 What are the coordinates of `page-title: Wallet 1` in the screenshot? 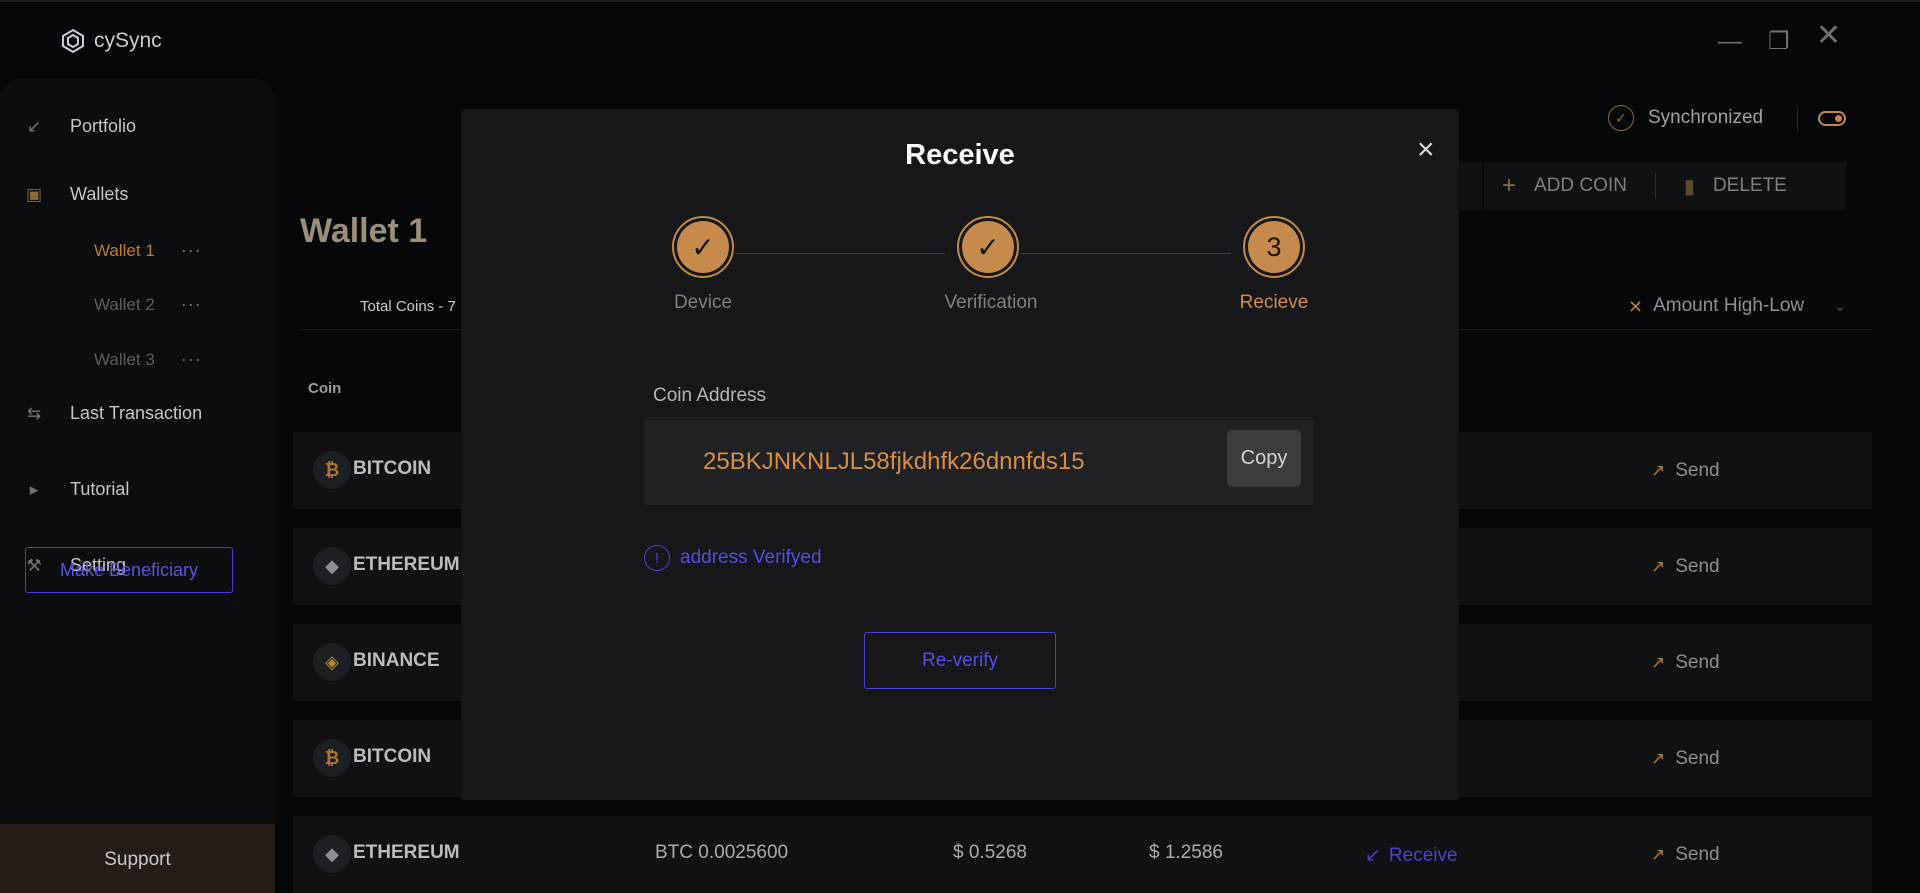 It's located at (364, 231).